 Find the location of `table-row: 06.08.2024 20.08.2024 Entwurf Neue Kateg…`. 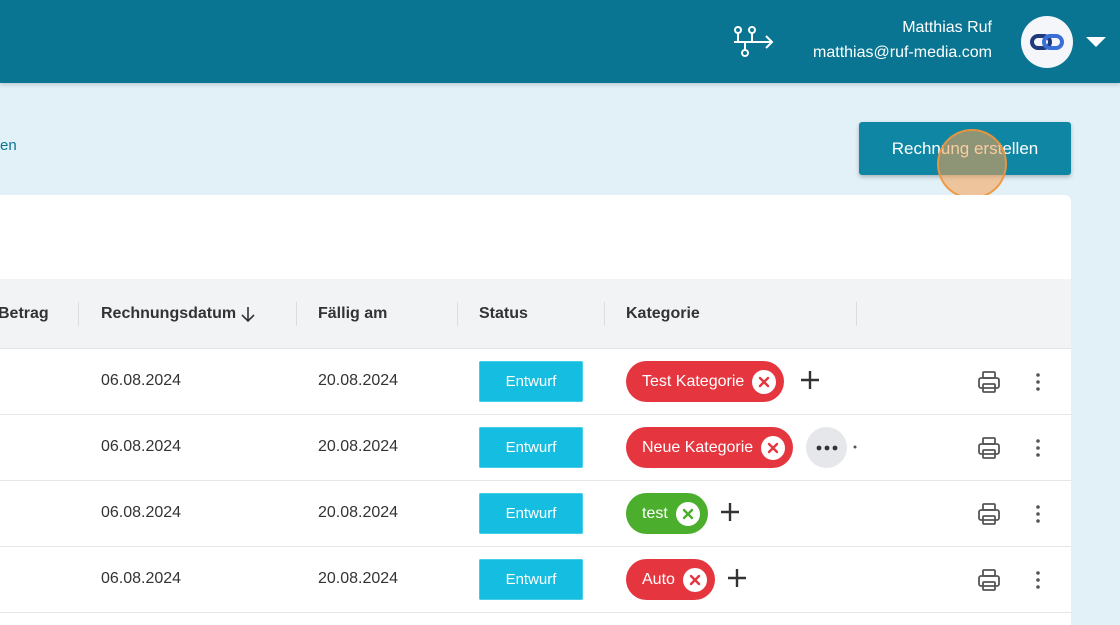

table-row: 06.08.2024 20.08.2024 Entwurf Neue Kateg… is located at coordinates (535, 448).